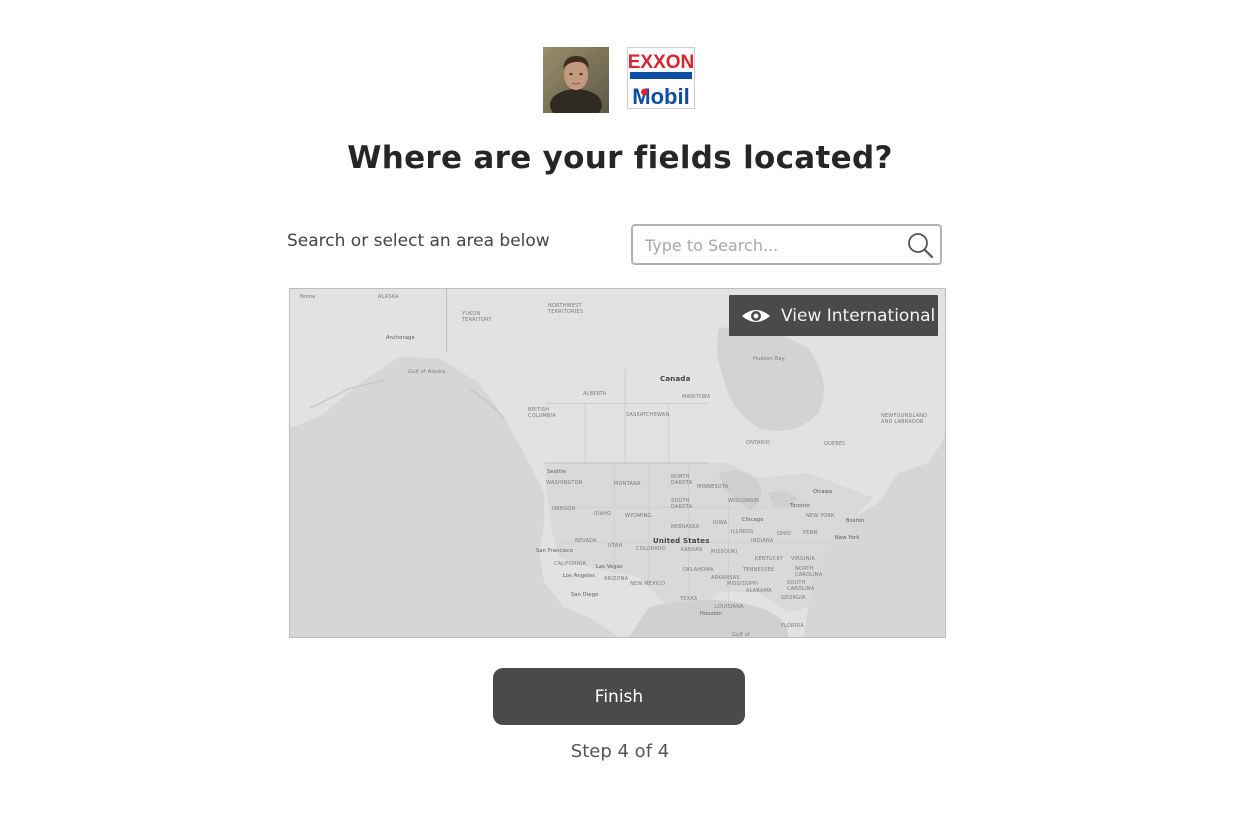 The width and height of the screenshot is (1240, 830). I want to click on map-label: IDAHO, so click(603, 514).